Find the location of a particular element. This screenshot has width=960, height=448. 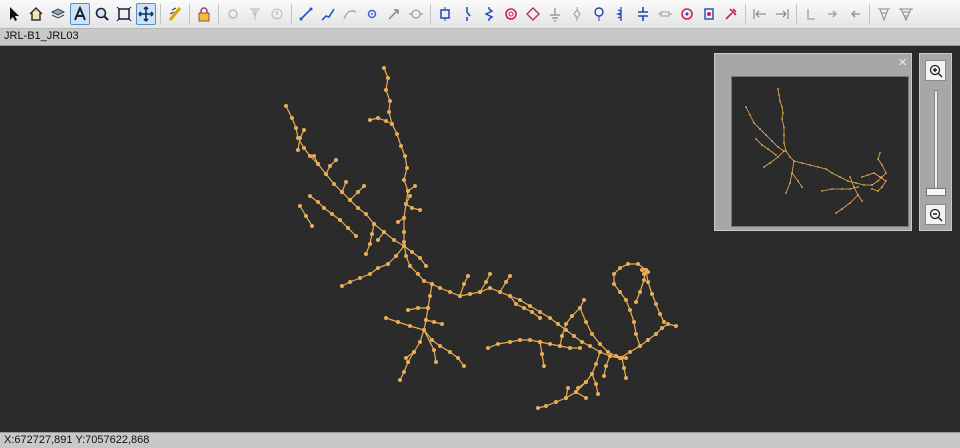

meter-icon is located at coordinates (599, 14).